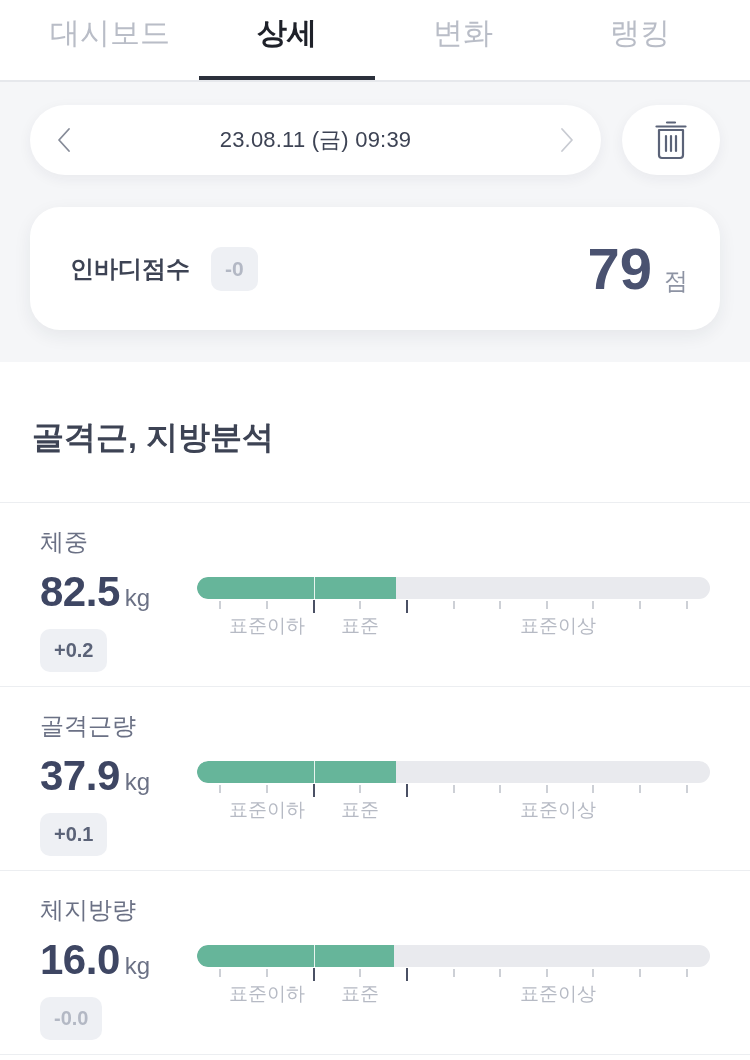  What do you see at coordinates (80, 960) in the screenshot?
I see `metric-value: 16.0` at bounding box center [80, 960].